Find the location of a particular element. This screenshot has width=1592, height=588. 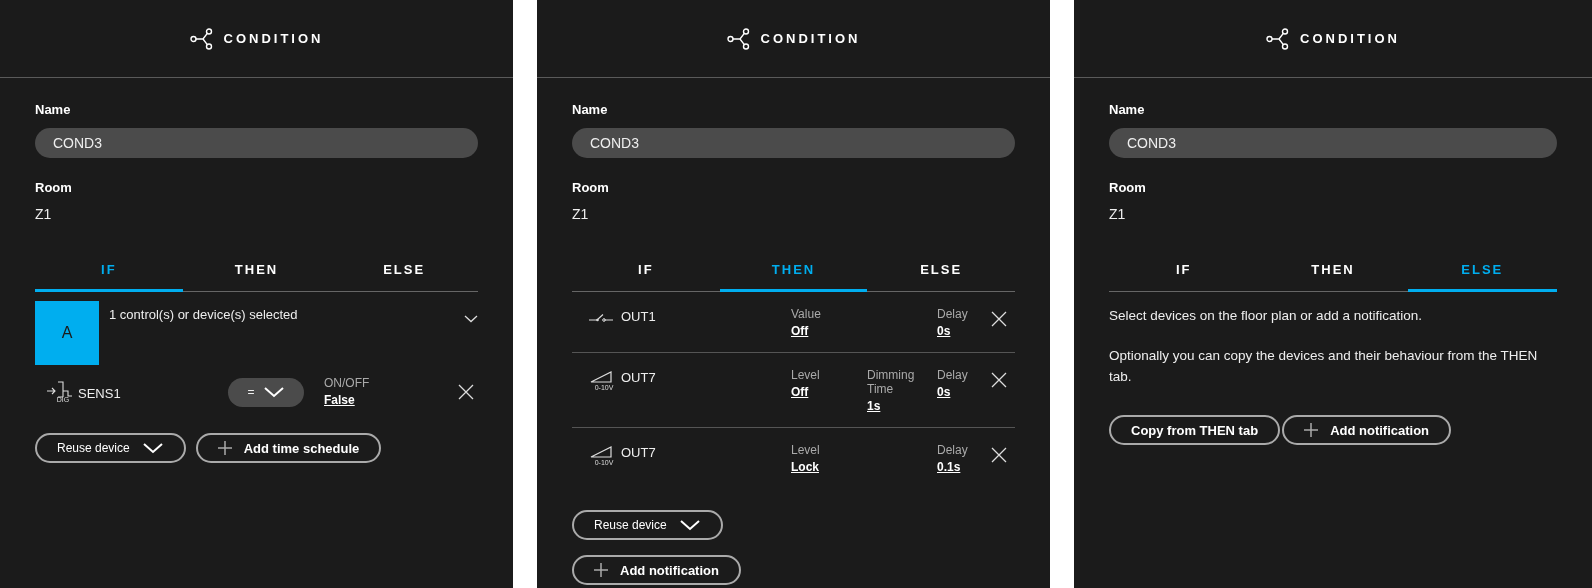

group-badge: A is located at coordinates (67, 333).